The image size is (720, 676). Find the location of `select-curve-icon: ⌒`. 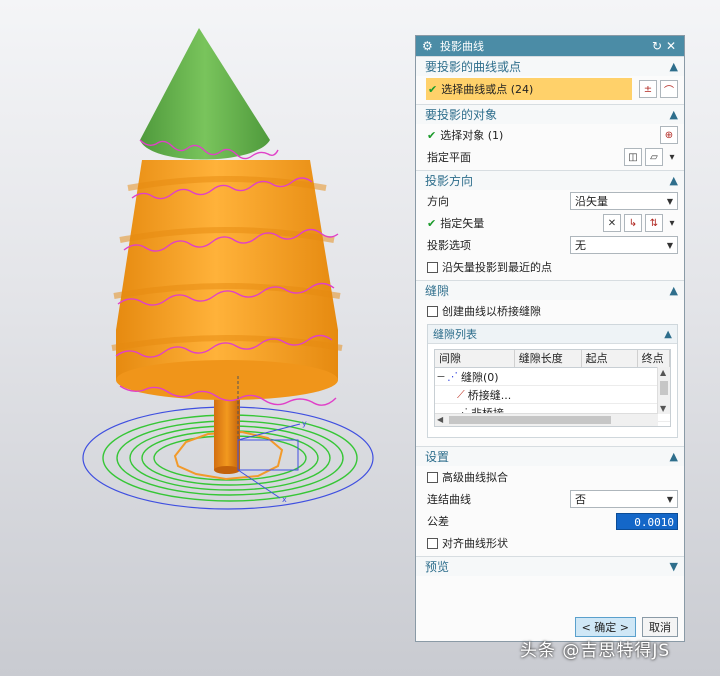

select-curve-icon: ⌒ is located at coordinates (669, 89).